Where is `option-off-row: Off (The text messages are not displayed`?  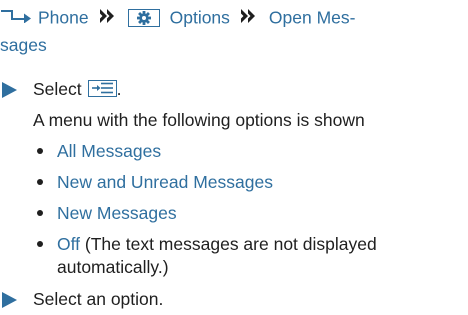
option-off-row: Off (The text messages are not displayed is located at coordinates (217, 244).